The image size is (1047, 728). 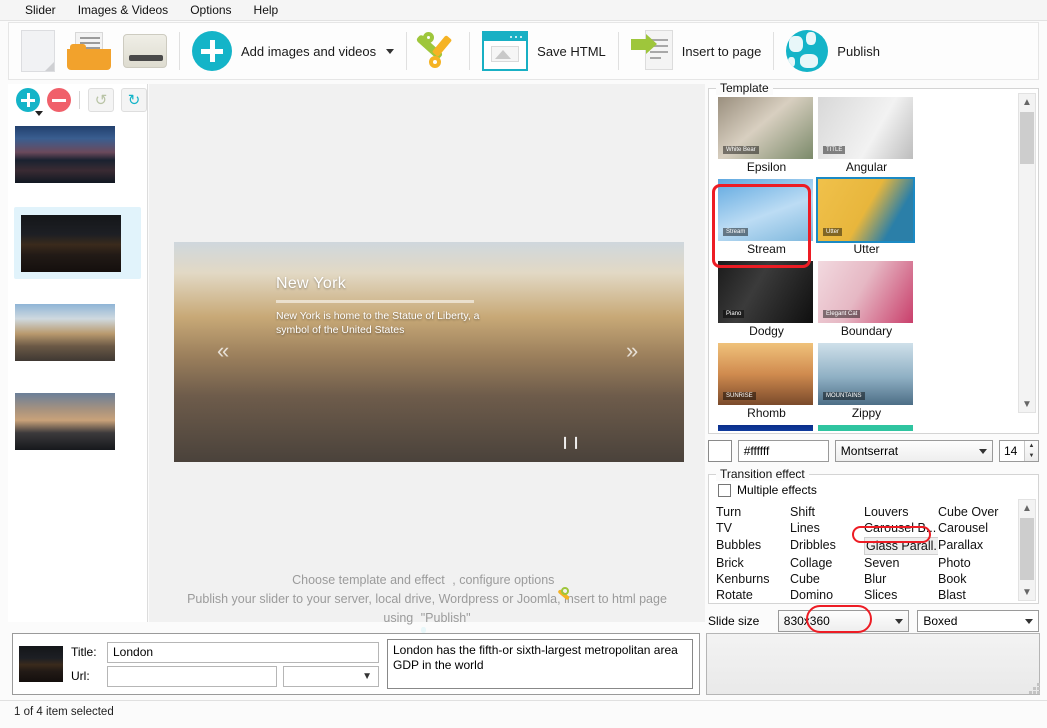 I want to click on save-slider-button, so click(x=145, y=51).